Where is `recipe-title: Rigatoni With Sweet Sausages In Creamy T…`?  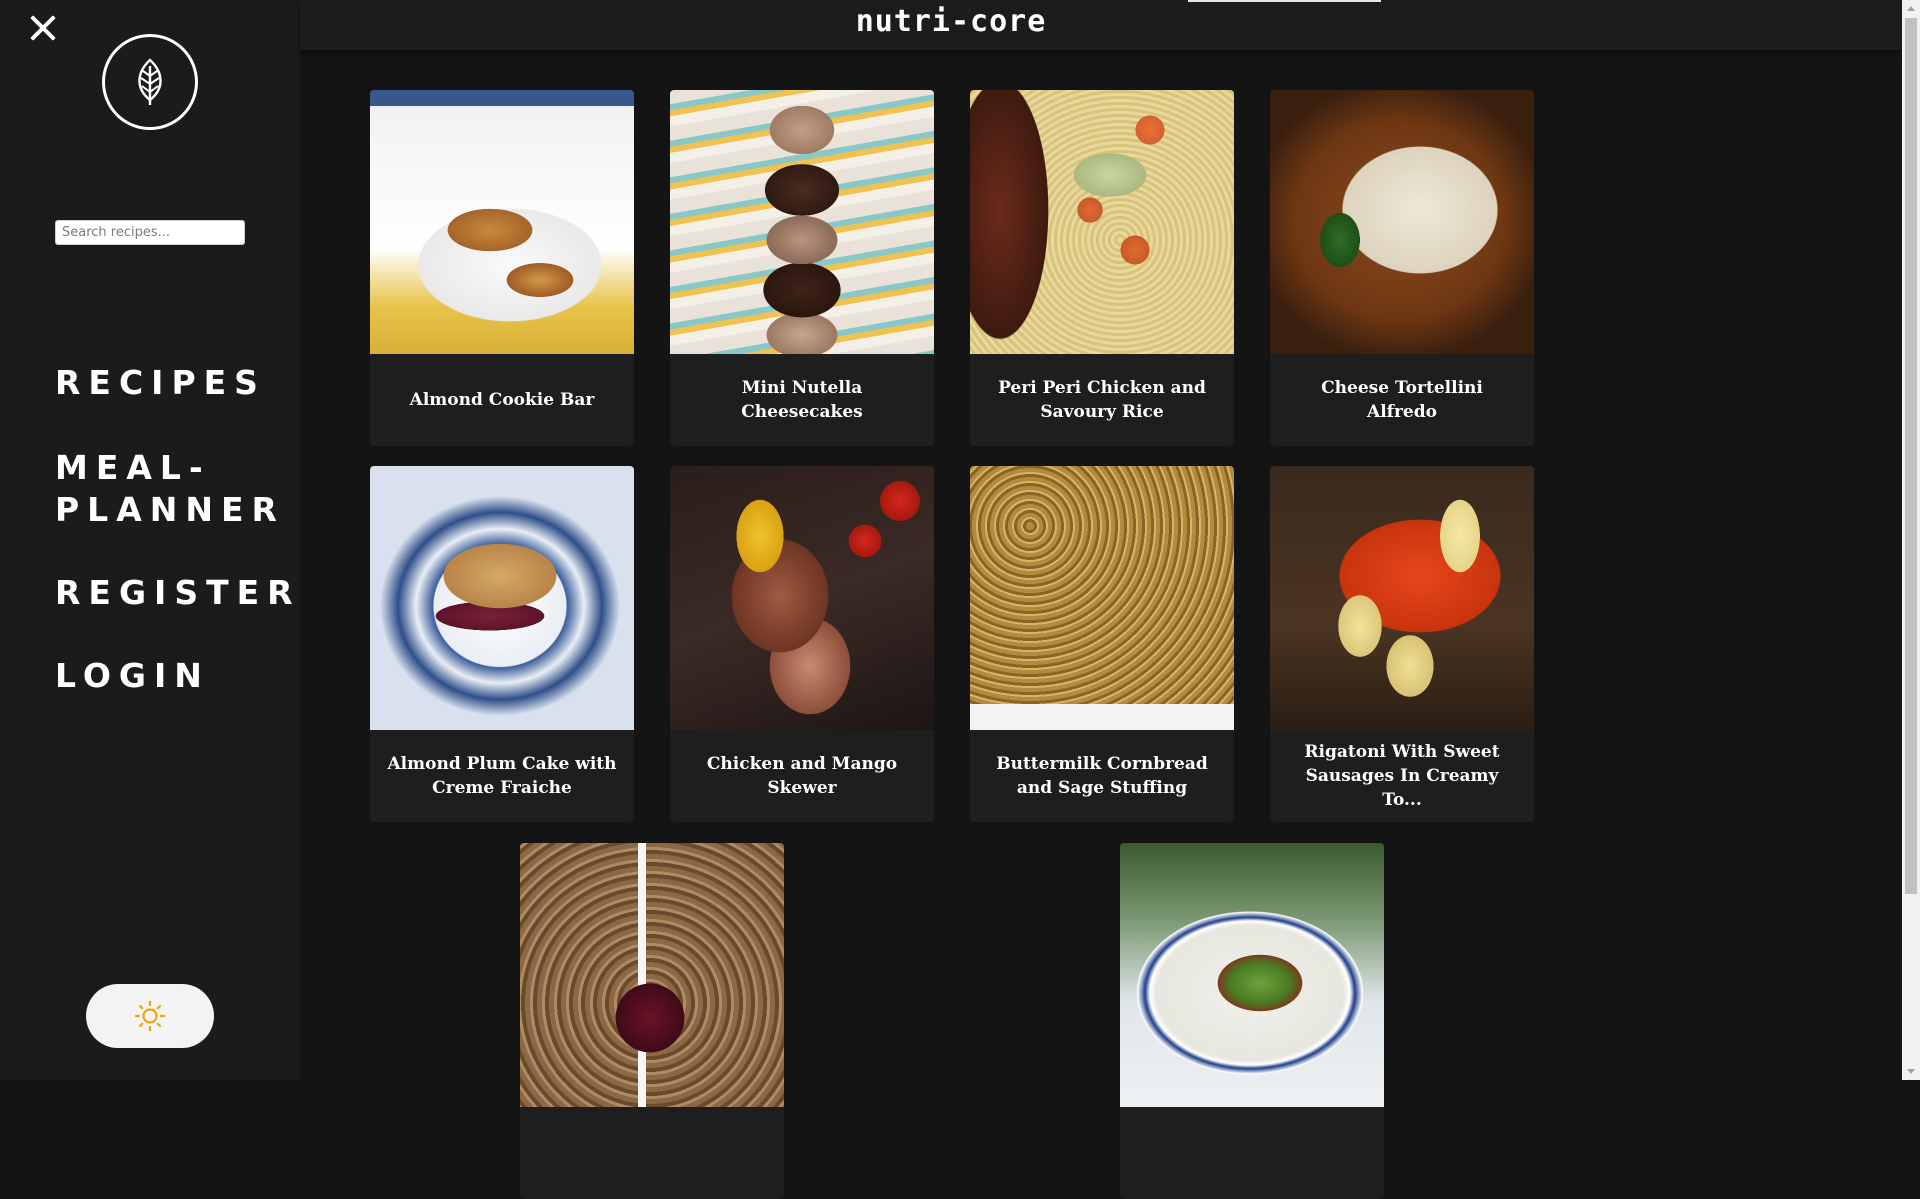 recipe-title: Rigatoni With Sweet Sausages In Creamy T… is located at coordinates (1402, 776).